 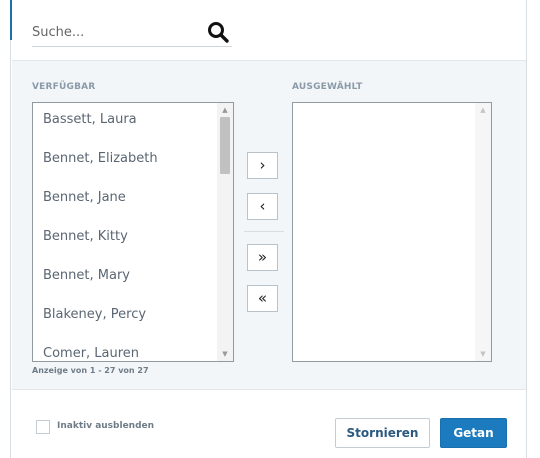 I want to click on scroll-thumb, so click(x=225, y=145).